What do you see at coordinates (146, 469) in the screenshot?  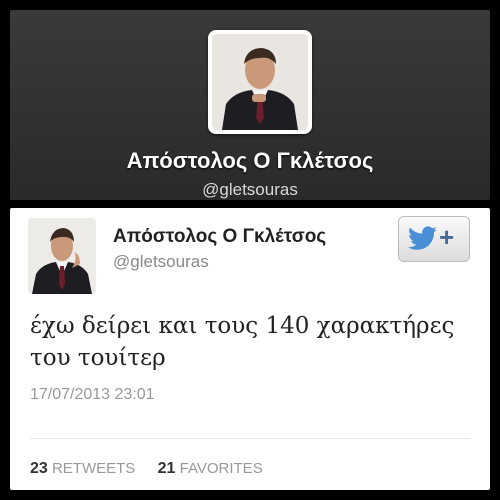 I see `tweet-stats: 23 RETWEETS 21 FAVORITES` at bounding box center [146, 469].